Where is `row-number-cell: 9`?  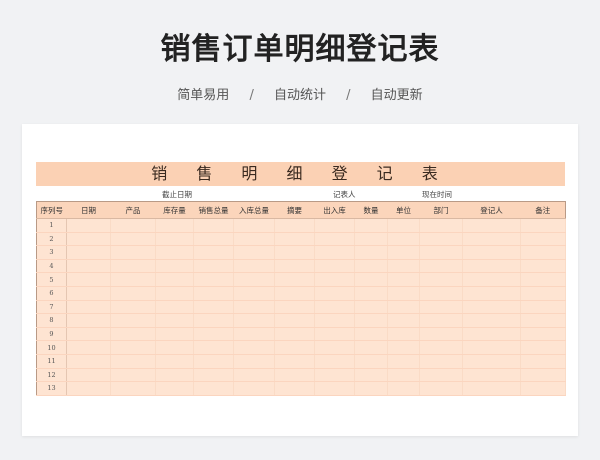
row-number-cell: 9 is located at coordinates (51, 334).